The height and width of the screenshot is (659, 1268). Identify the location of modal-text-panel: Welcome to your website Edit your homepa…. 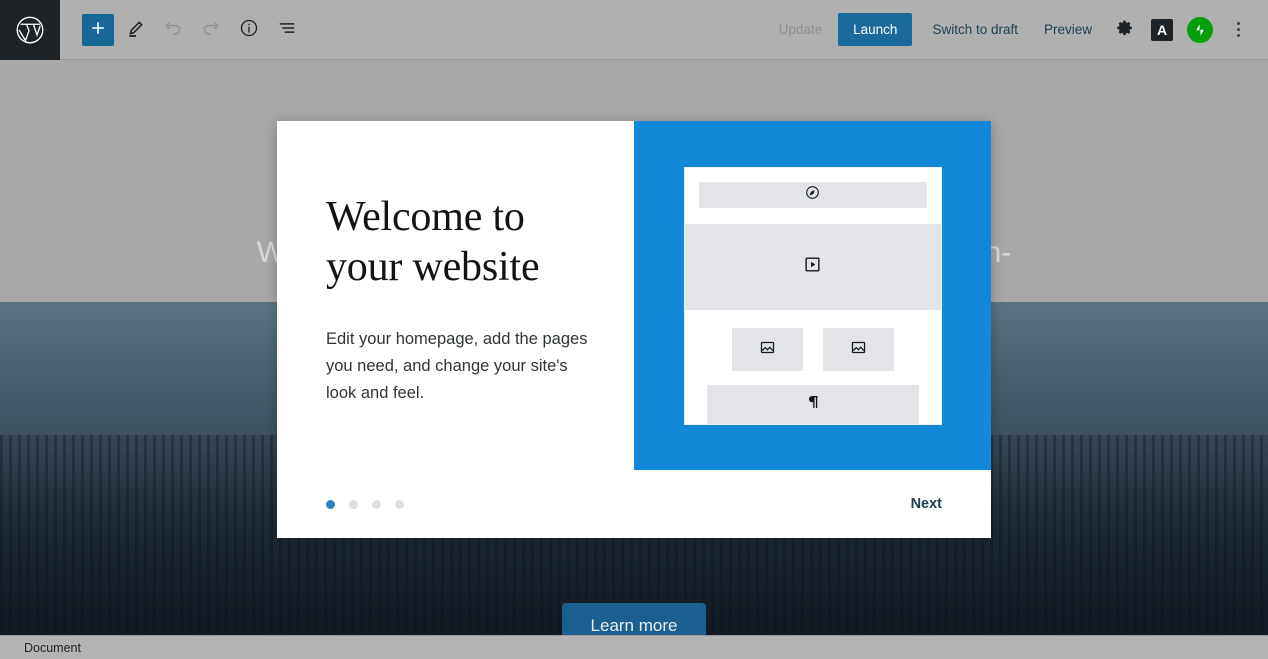
(455, 295).